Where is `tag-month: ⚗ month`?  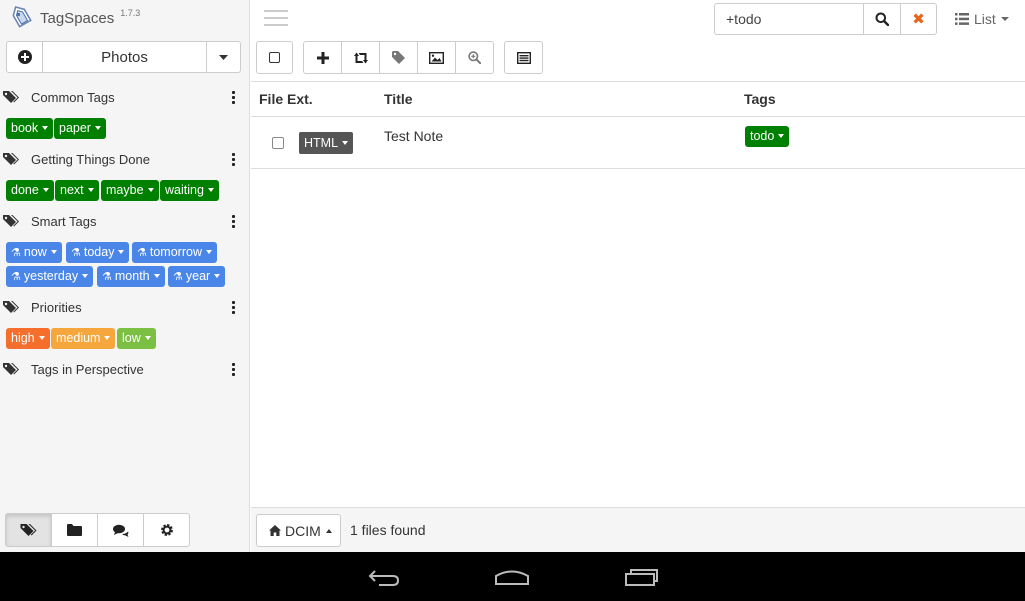 tag-month: ⚗ month is located at coordinates (131, 276).